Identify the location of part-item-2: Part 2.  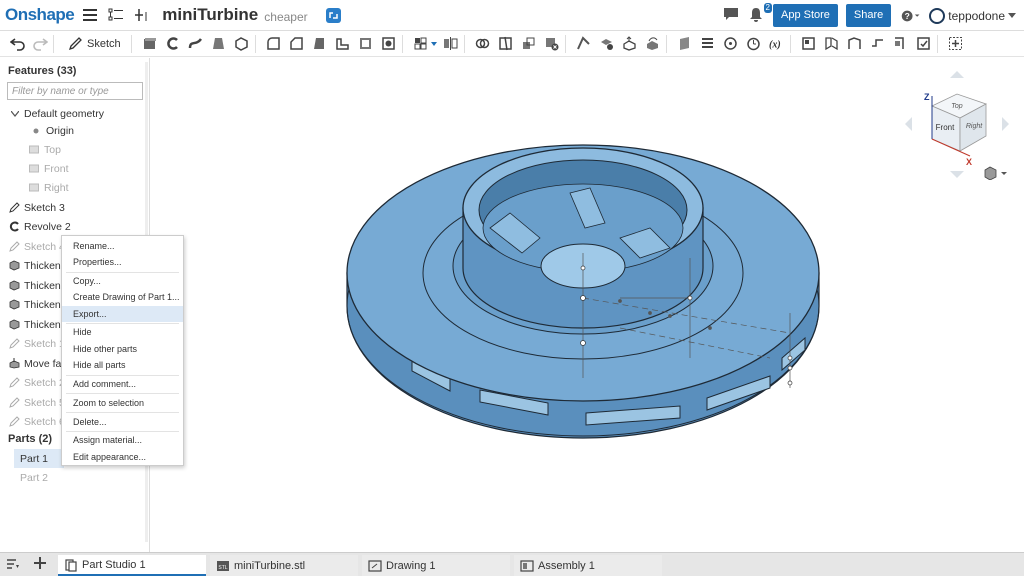
(75, 477).